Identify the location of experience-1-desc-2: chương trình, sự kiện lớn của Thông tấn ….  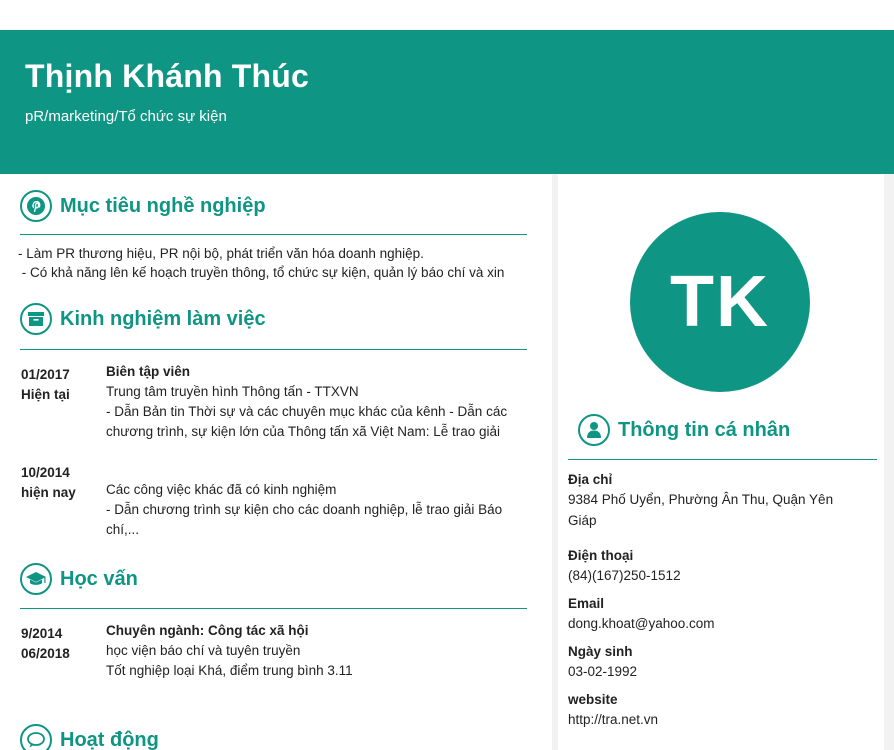
(303, 431).